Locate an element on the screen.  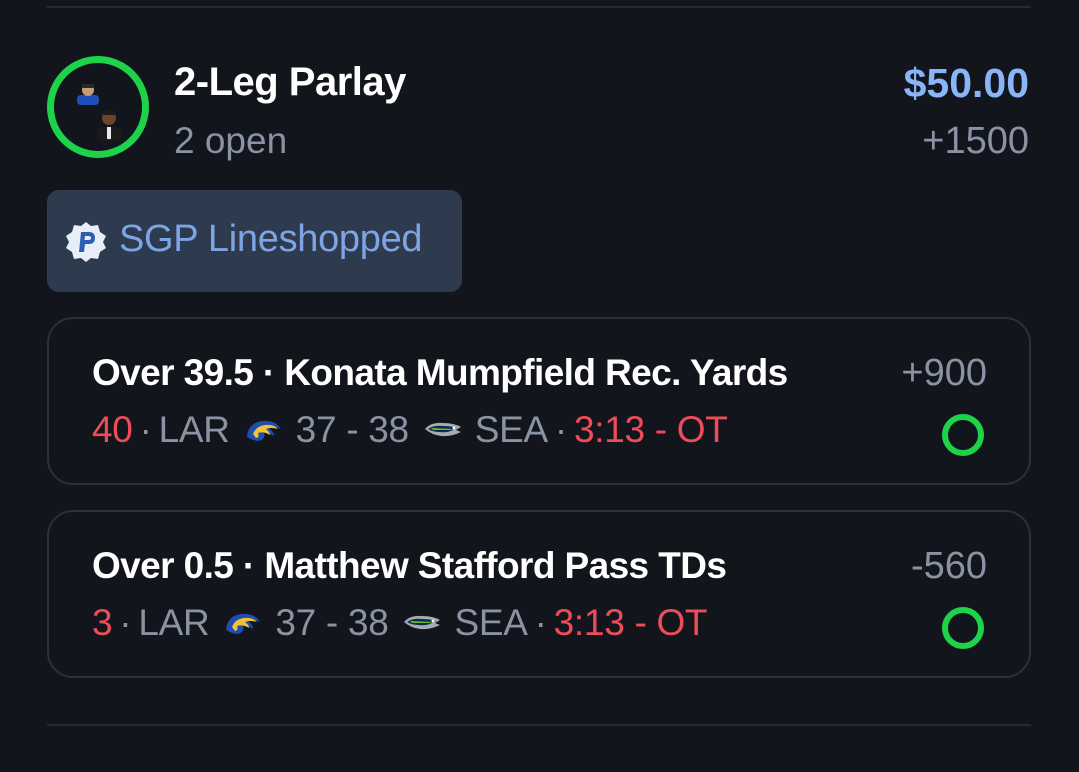
sgp-p-icon is located at coordinates (86, 242).